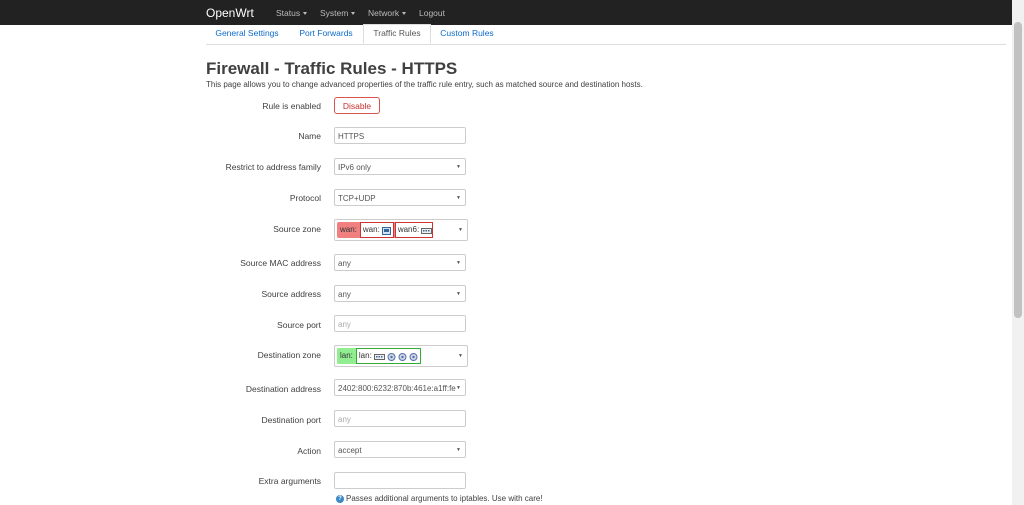 Image resolution: width=1024 pixels, height=505 pixels. I want to click on network-chip-wan: wan:, so click(376, 230).